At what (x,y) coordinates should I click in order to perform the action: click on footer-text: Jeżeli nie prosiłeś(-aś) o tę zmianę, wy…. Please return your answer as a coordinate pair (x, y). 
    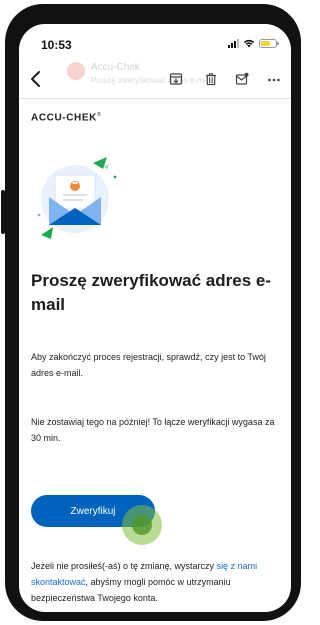
    Looking at the image, I should click on (156, 582).